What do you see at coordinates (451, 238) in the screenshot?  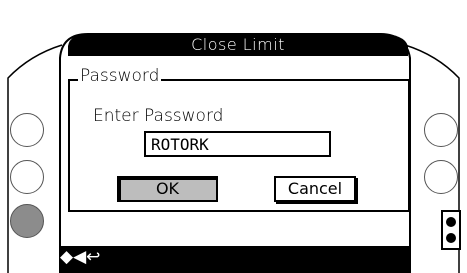 I see `scroll-dot-bottom` at bounding box center [451, 238].